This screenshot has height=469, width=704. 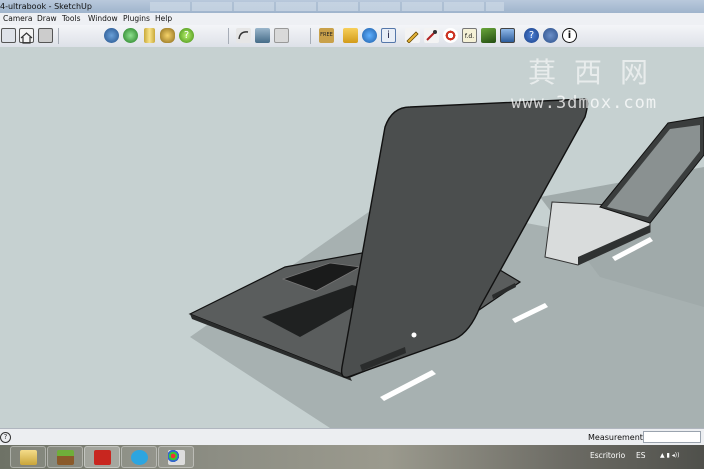 What do you see at coordinates (149, 35) in the screenshot?
I see `cylinder-icon` at bounding box center [149, 35].